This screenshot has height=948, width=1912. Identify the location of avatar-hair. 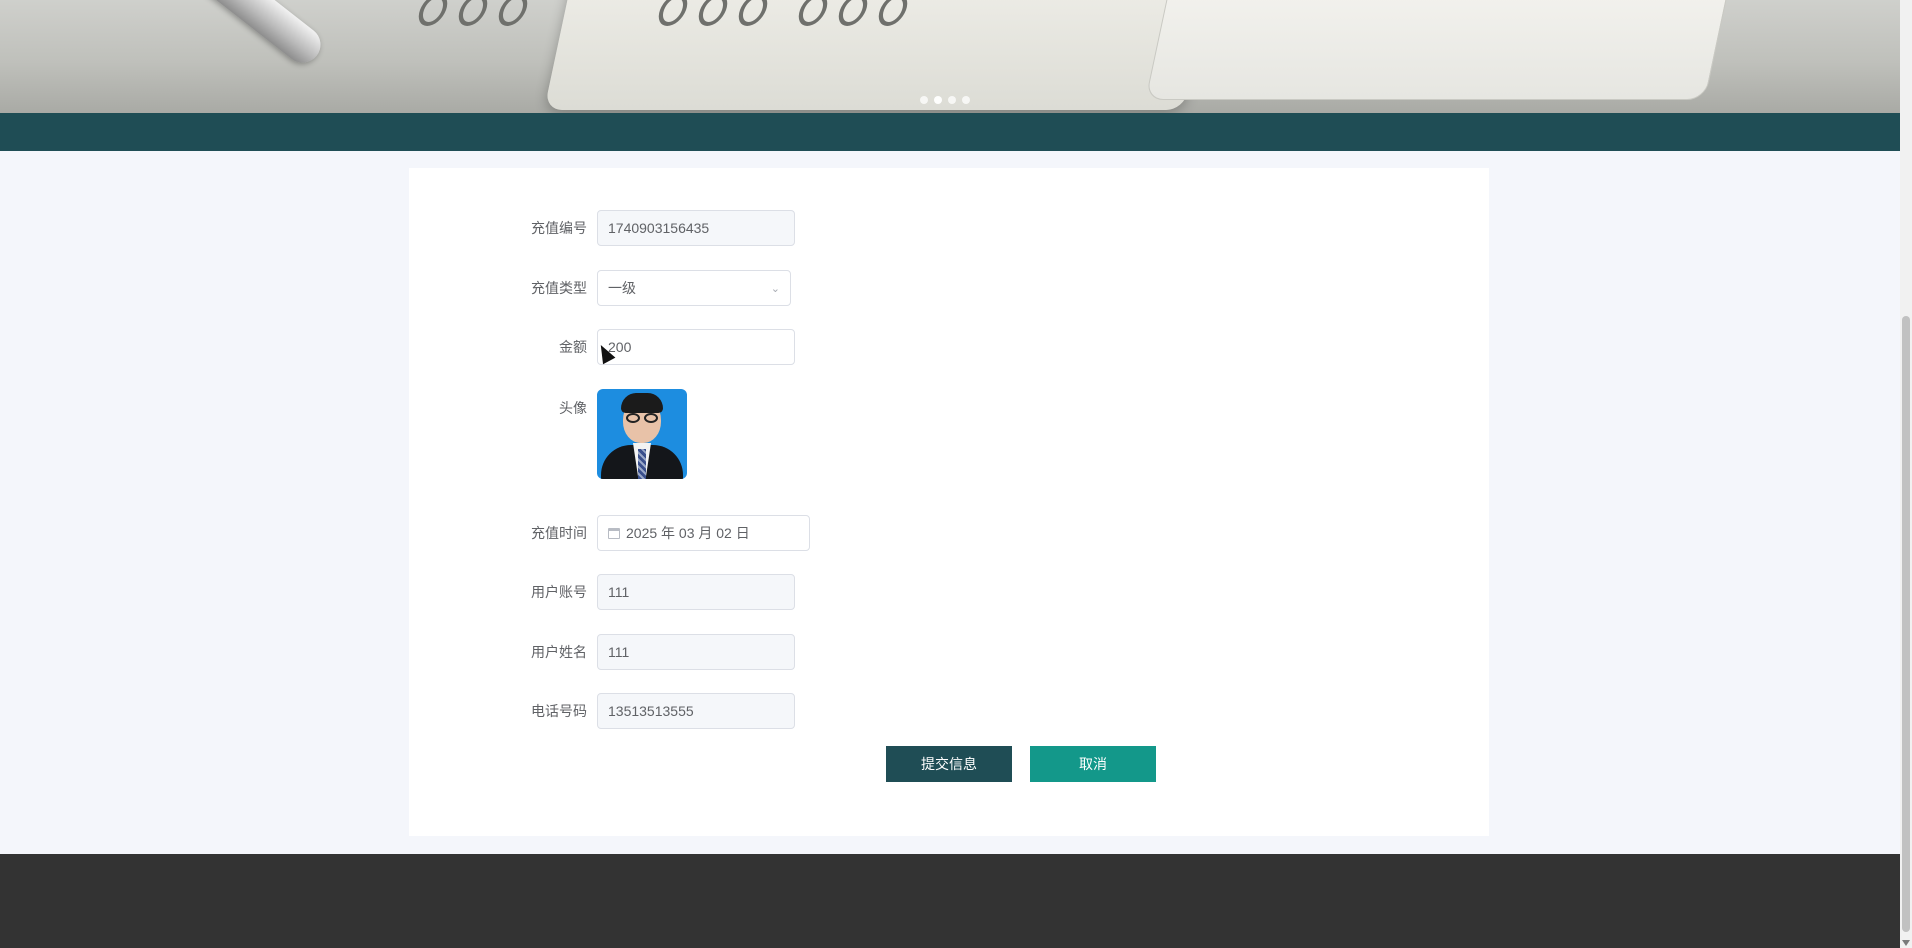
(642, 403).